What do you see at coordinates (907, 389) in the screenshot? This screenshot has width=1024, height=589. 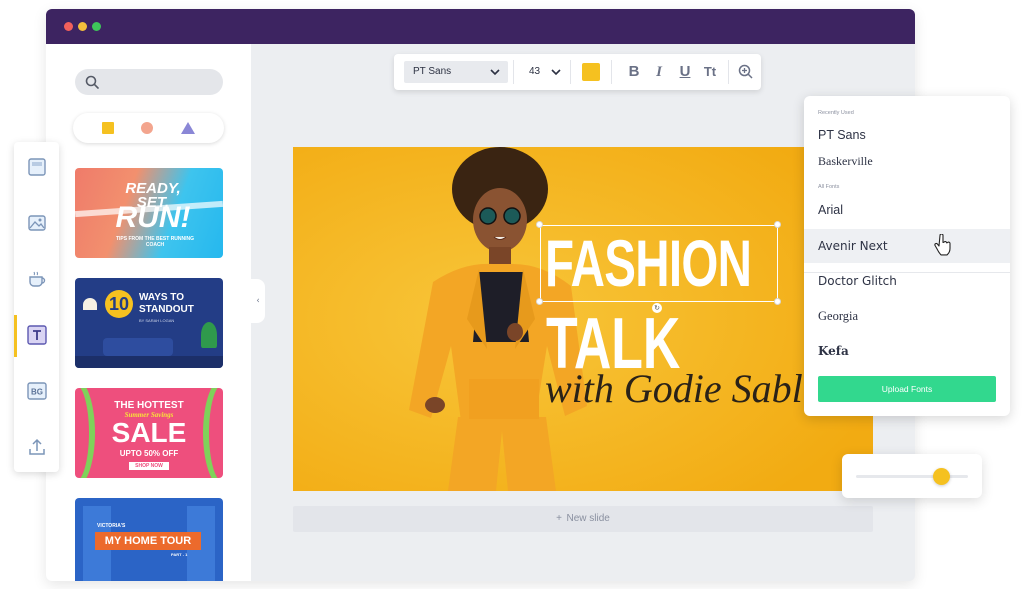 I see `upload-fonts-button: Upload Fonts` at bounding box center [907, 389].